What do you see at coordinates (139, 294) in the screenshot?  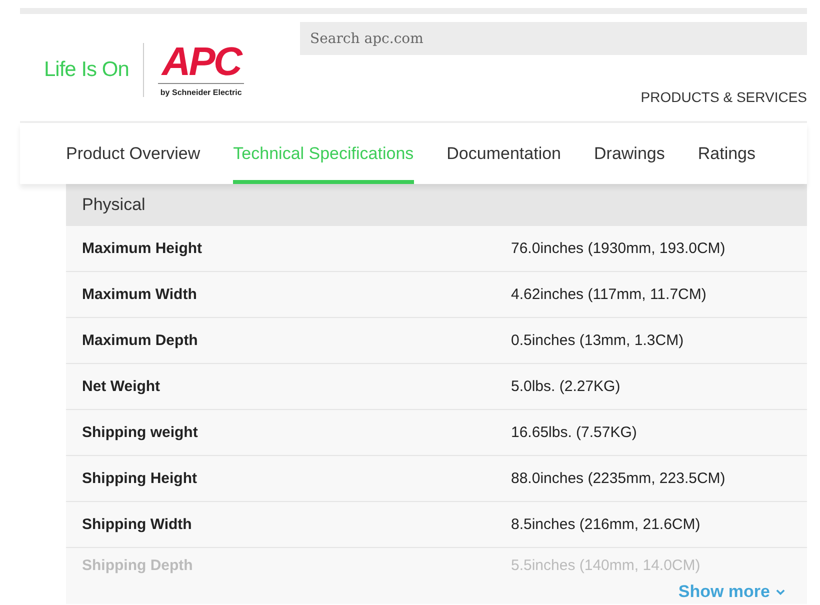 I see `spec-name: Maximum Width` at bounding box center [139, 294].